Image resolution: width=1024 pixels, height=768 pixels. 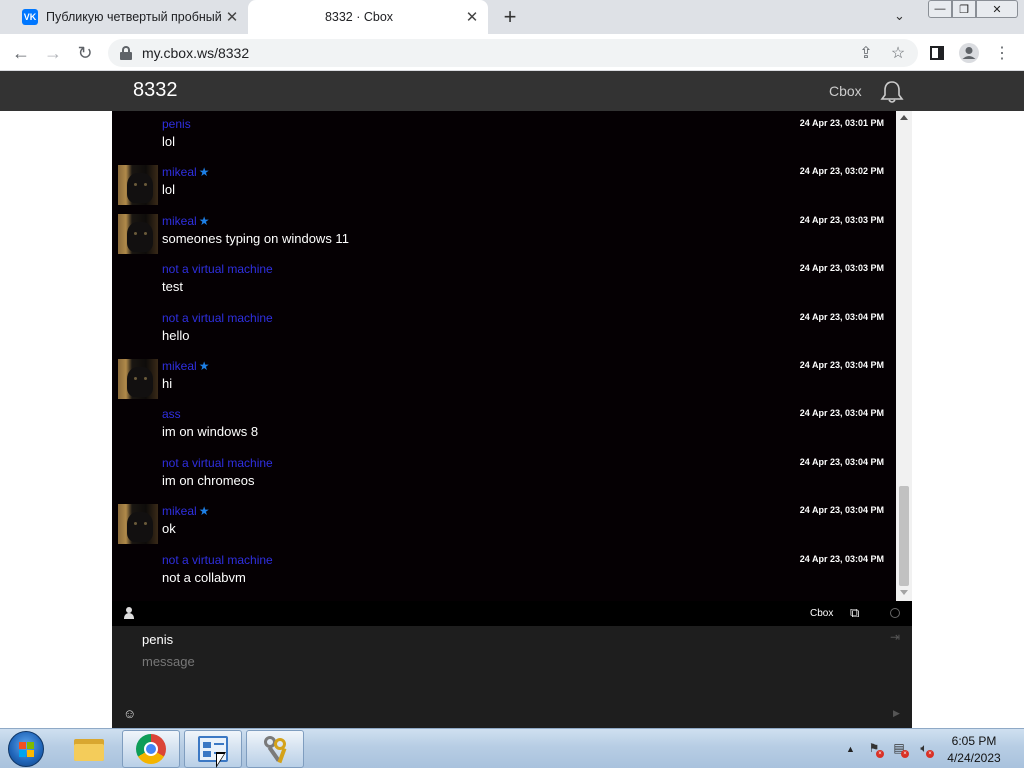 What do you see at coordinates (841, 123) in the screenshot?
I see `message-timestamp: 24 Apr 23, 03:01 PM` at bounding box center [841, 123].